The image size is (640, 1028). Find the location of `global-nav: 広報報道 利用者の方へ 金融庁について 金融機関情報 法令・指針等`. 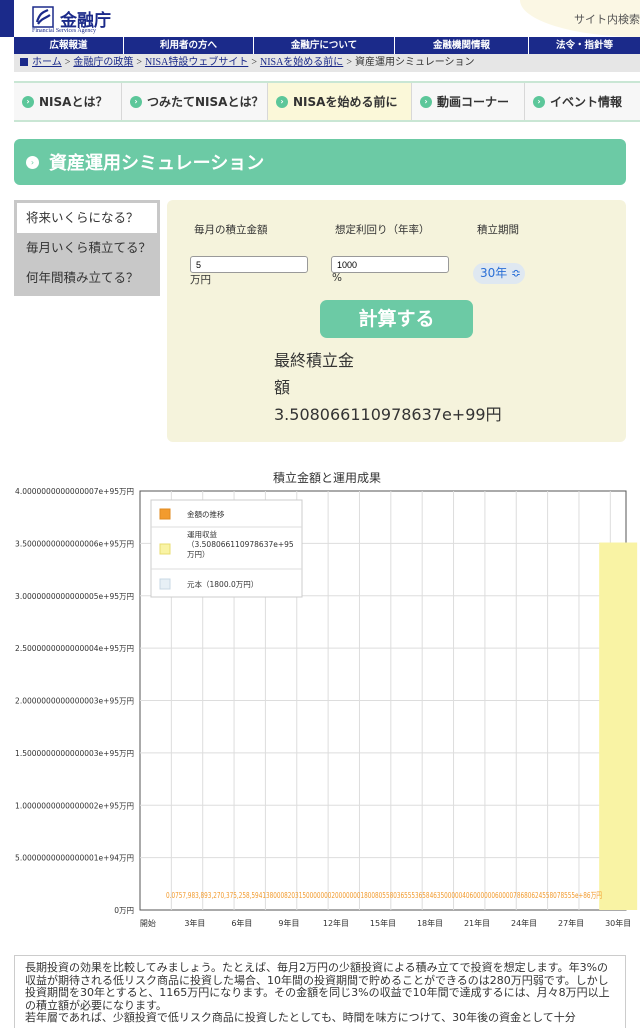

global-nav: 広報報道 利用者の方へ 金融庁について 金融機関情報 法令・指針等 is located at coordinates (327, 45).